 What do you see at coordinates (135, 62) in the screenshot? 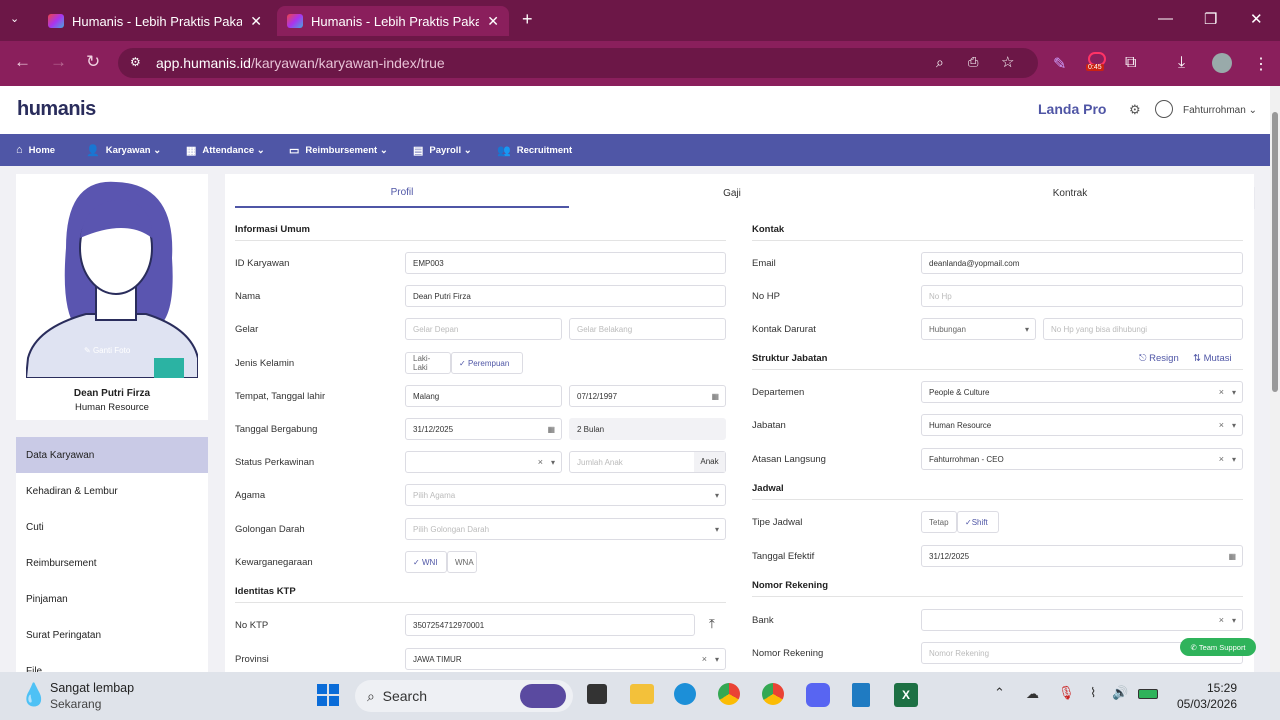
I see `site-info-icon: ⚙` at bounding box center [135, 62].